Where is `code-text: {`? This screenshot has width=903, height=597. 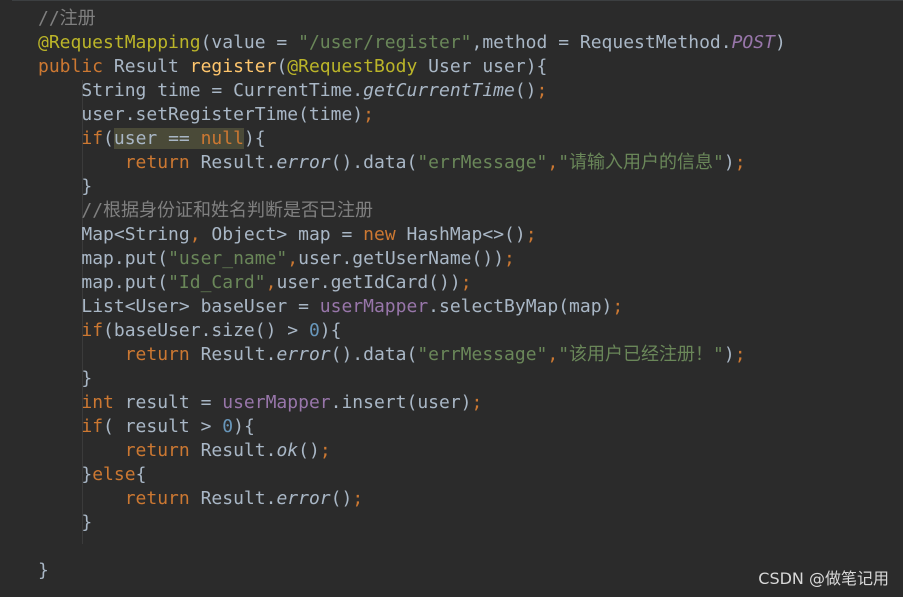 code-text: { is located at coordinates (141, 474).